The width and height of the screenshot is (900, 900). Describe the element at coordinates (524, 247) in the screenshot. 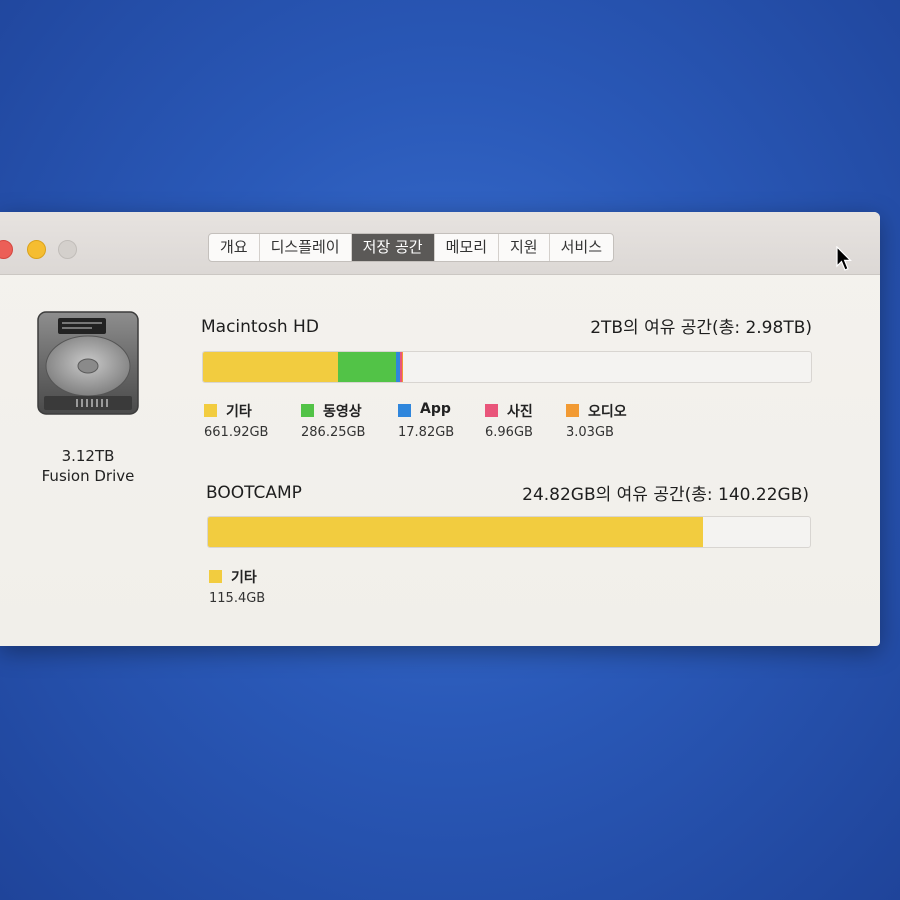

I see `tab-support: 지원` at that location.